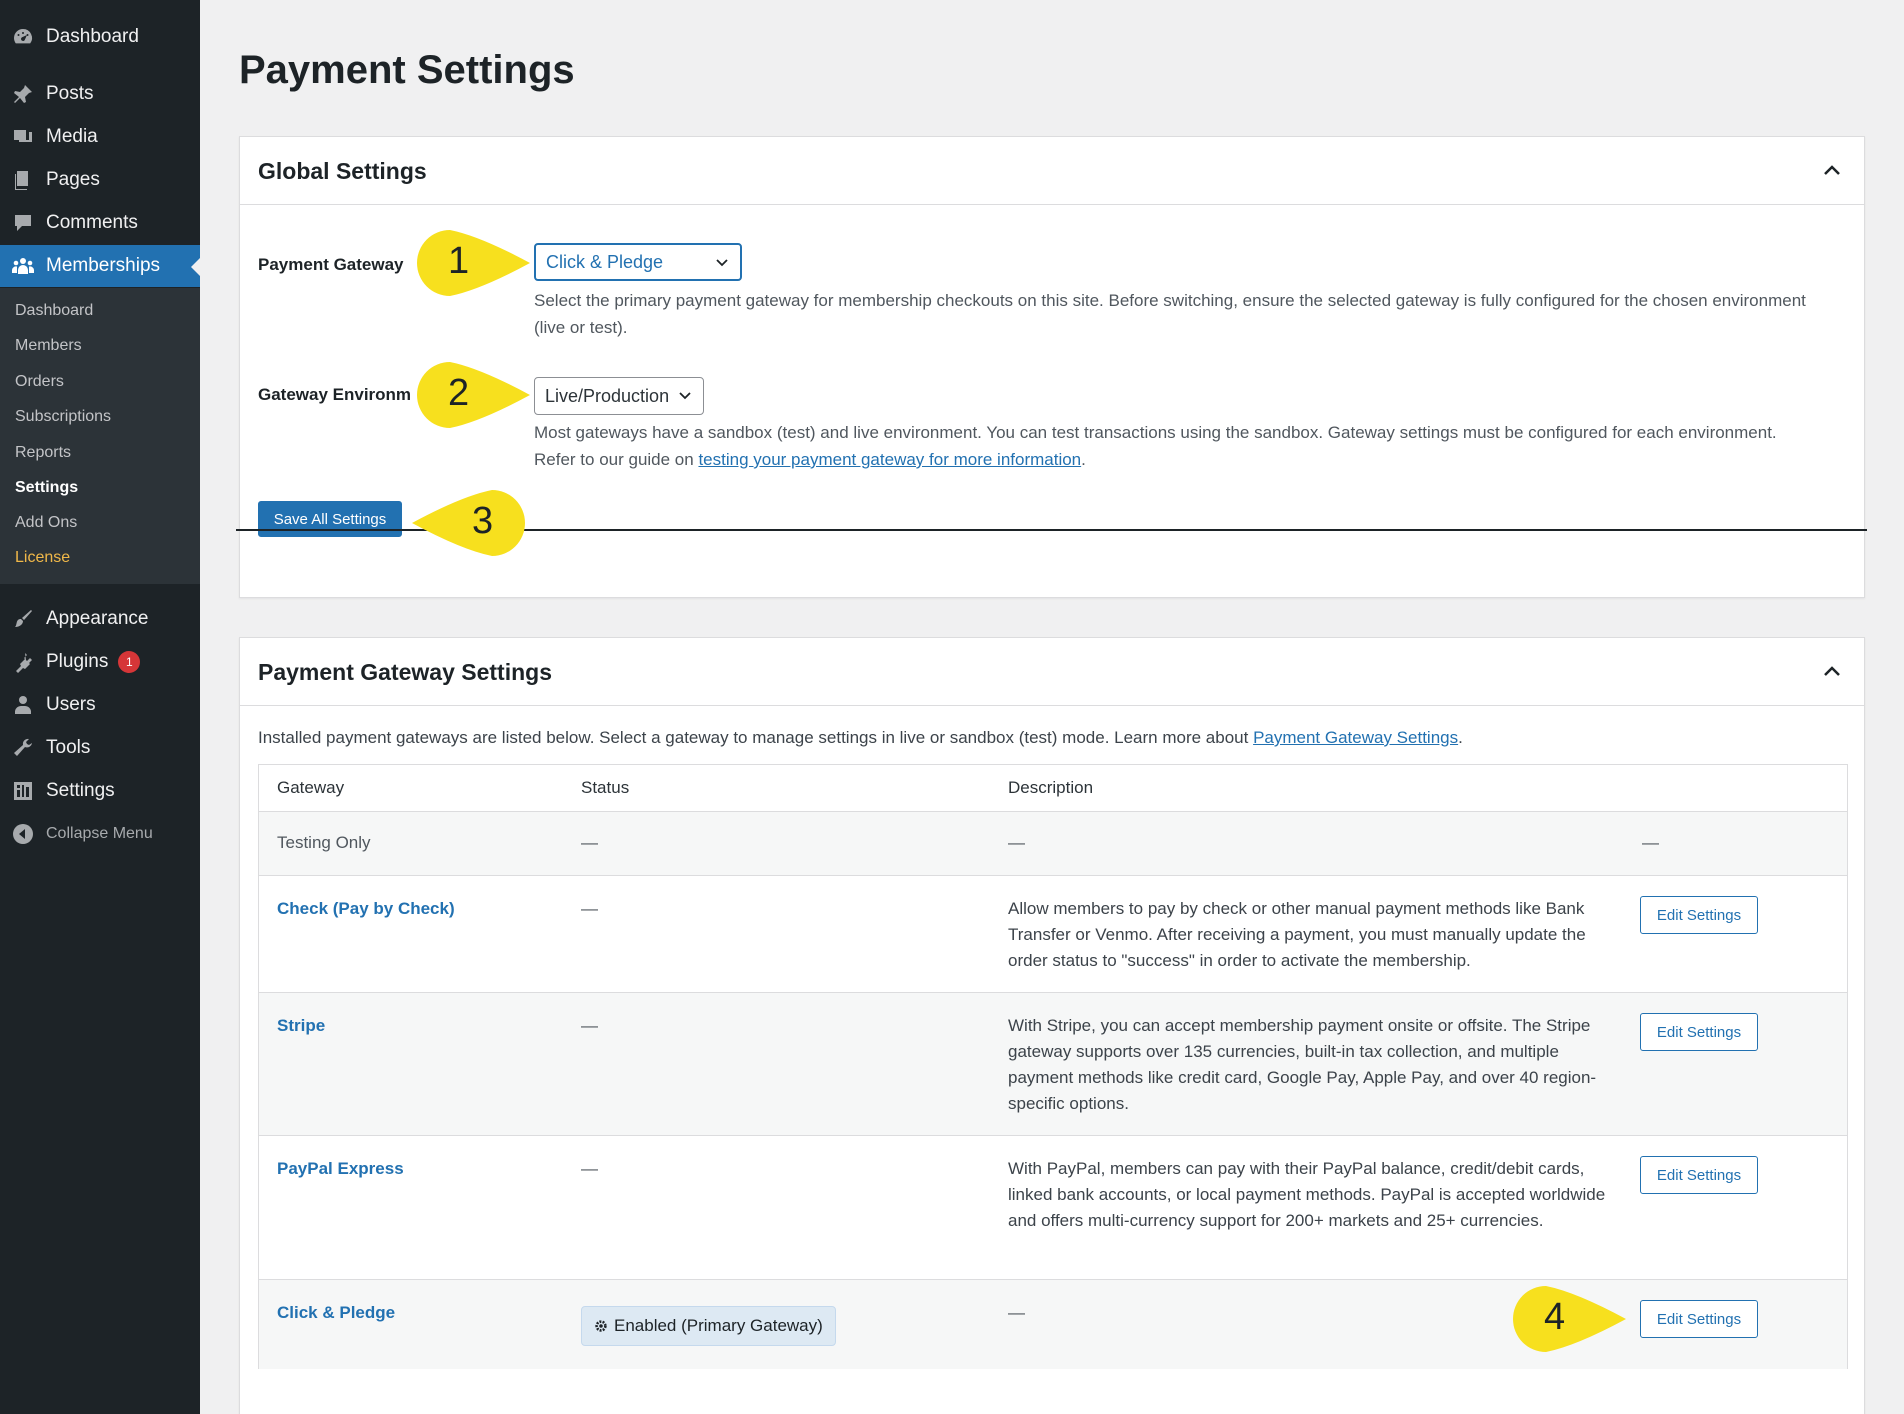 The width and height of the screenshot is (1904, 1414). Describe the element at coordinates (100, 137) in the screenshot. I see `menu-media: Media` at that location.